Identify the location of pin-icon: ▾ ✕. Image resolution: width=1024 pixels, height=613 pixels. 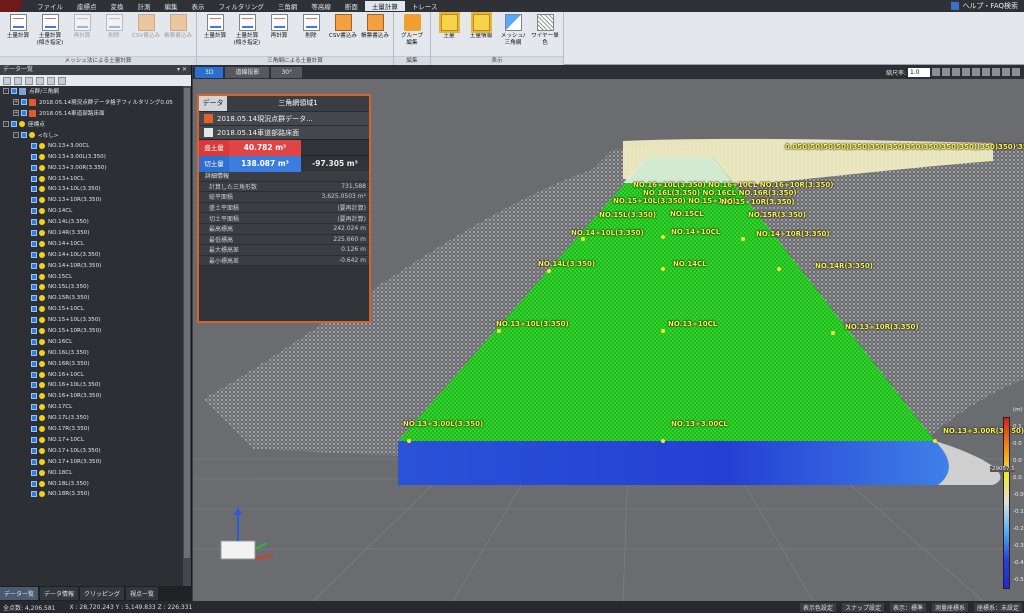
(184, 70).